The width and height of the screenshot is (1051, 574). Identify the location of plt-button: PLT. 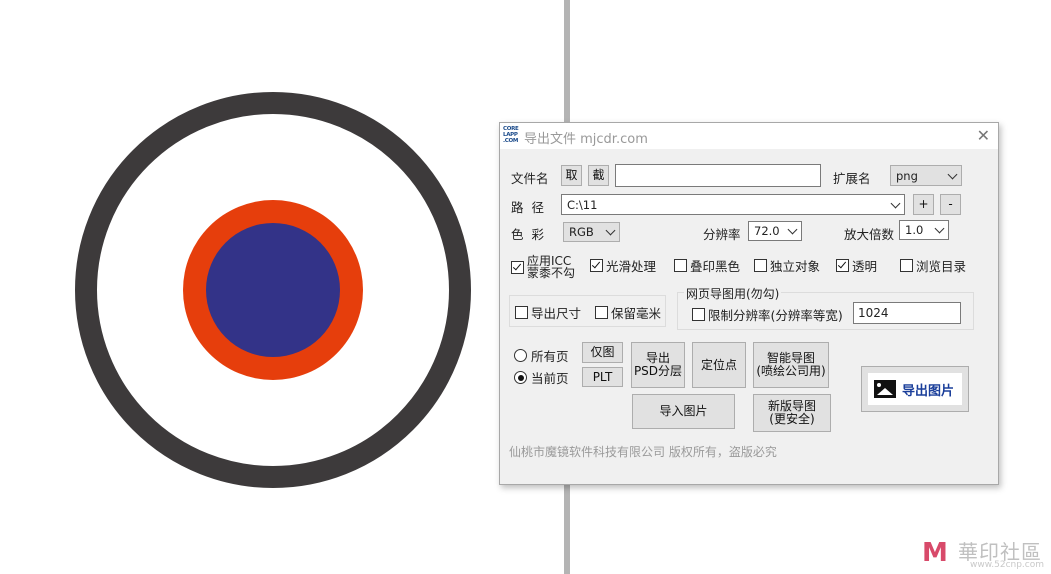
(602, 377).